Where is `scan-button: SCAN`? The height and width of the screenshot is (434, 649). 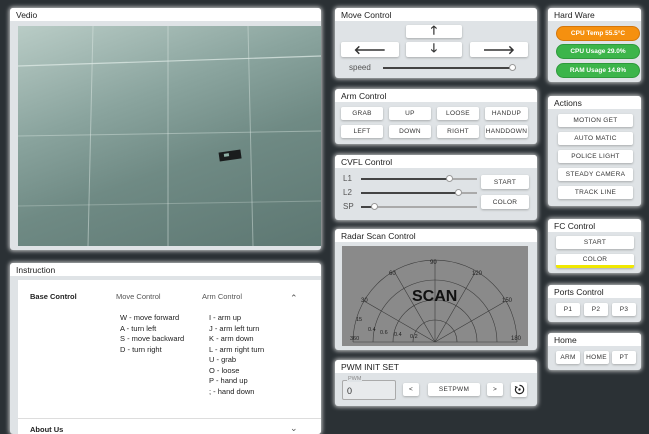
scan-button: SCAN is located at coordinates (434, 296).